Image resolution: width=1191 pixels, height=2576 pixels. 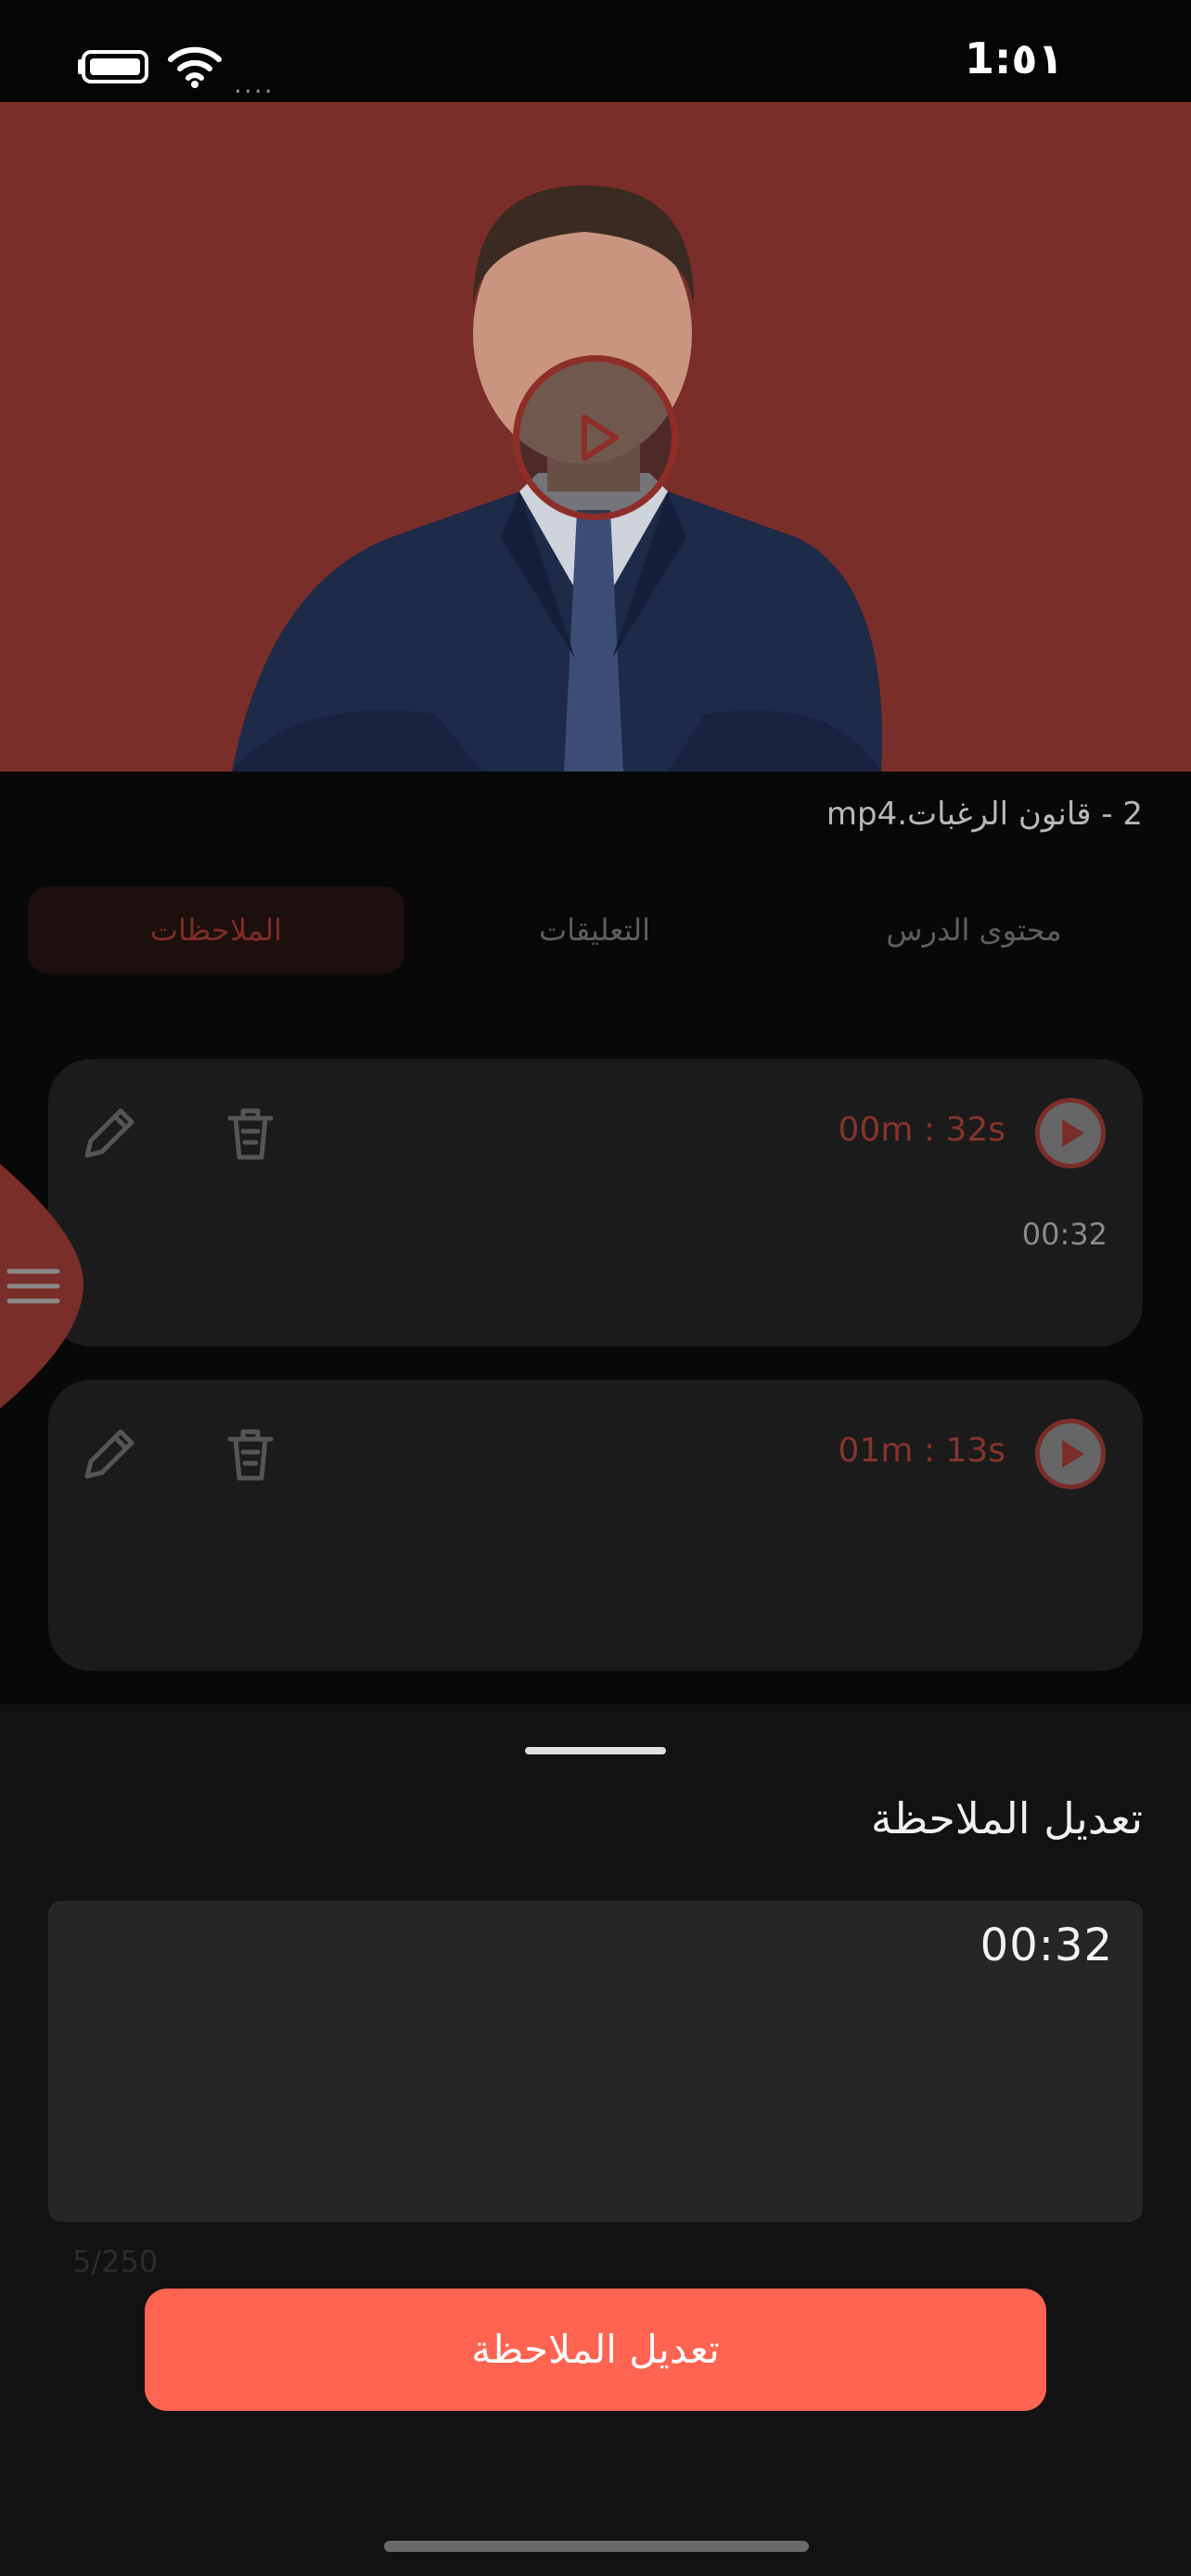 I want to click on tab-lesson-content: محتوى الدرس, so click(x=974, y=930).